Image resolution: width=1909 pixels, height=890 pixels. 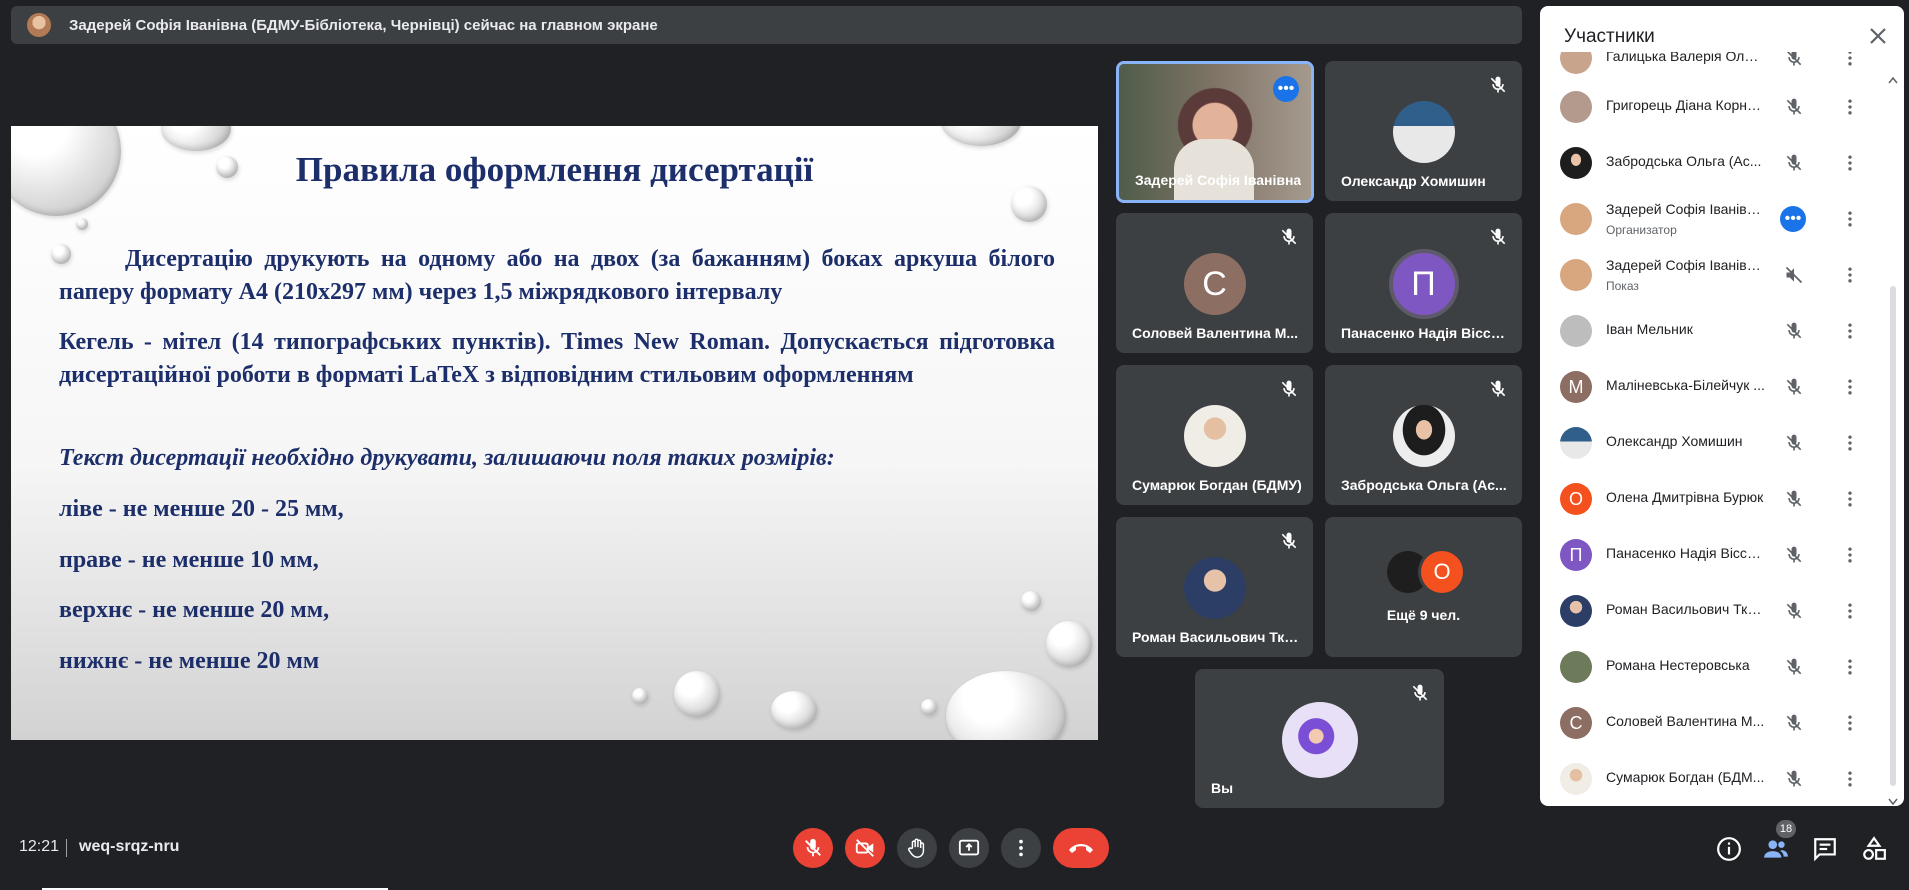 I want to click on meeting-code: weq-srqz-nru, so click(x=129, y=846).